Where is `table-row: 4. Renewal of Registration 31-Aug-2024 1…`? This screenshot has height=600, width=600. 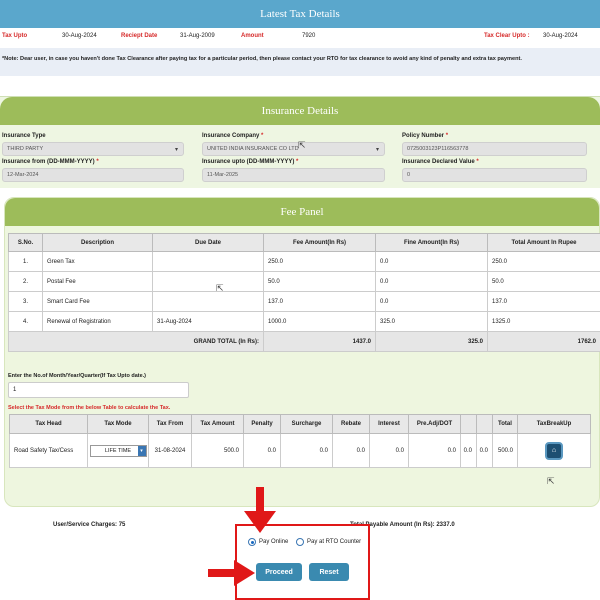
table-row: 4. Renewal of Registration 31-Aug-2024 1… is located at coordinates (304, 321).